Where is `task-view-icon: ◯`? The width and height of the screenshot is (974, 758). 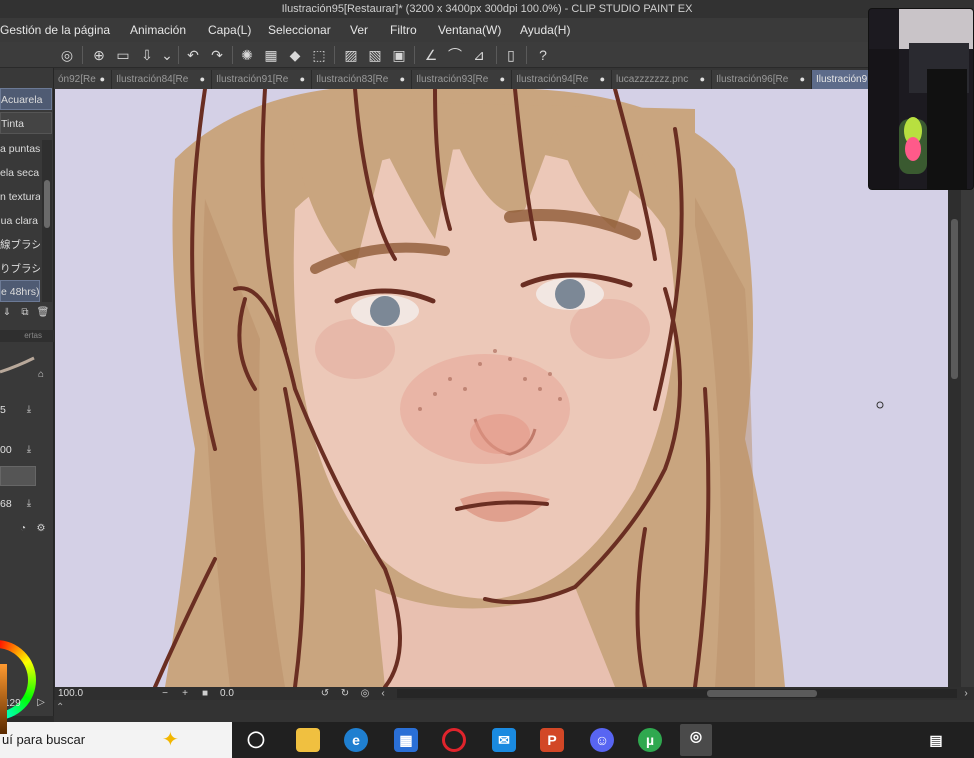
task-view-icon: ◯ is located at coordinates (256, 740).